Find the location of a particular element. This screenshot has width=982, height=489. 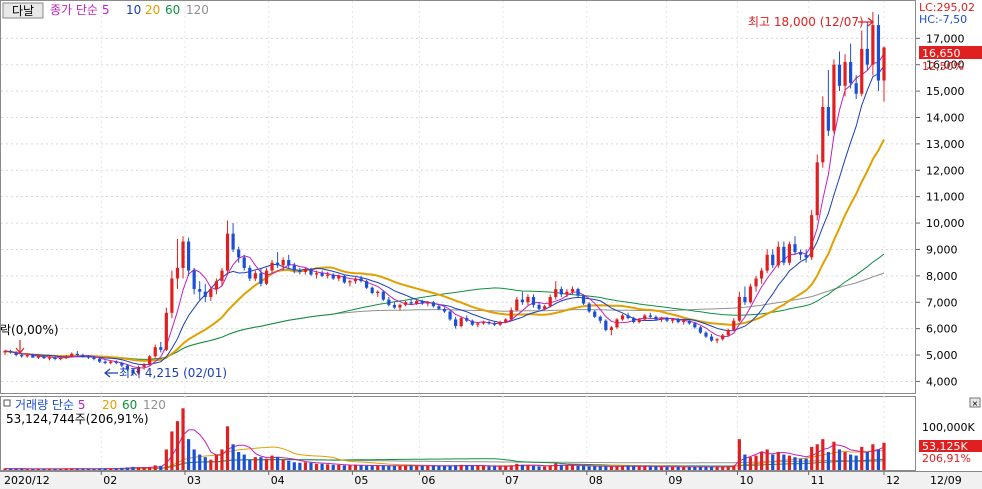

period-label: 다날 is located at coordinates (23, 11).